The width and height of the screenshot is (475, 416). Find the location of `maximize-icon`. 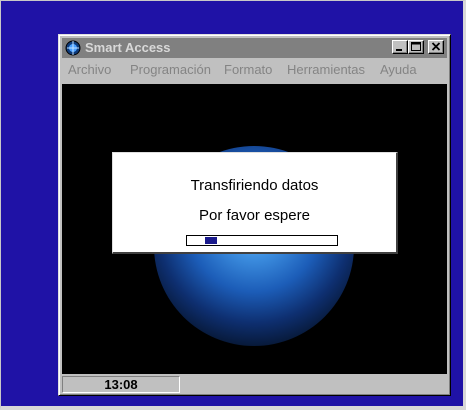

maximize-icon is located at coordinates (416, 46).